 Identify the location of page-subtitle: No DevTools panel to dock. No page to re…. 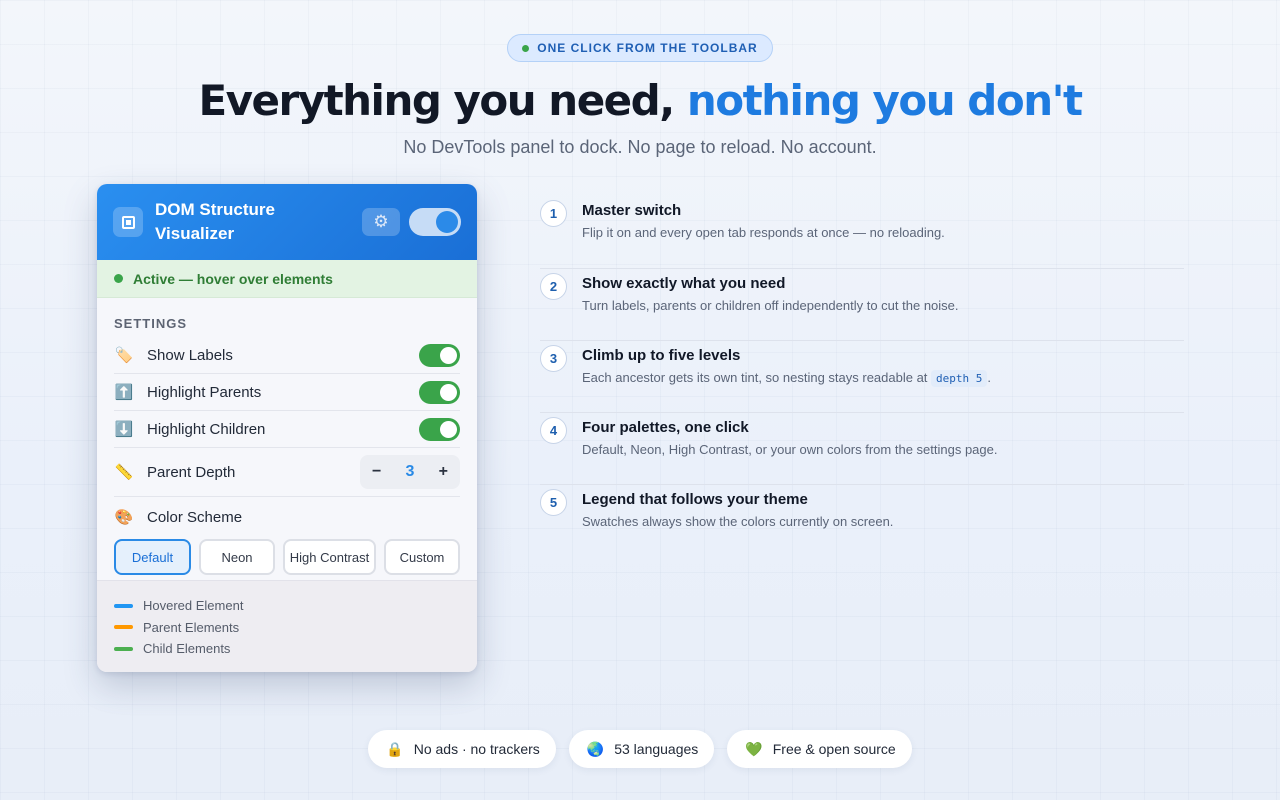
(640, 147).